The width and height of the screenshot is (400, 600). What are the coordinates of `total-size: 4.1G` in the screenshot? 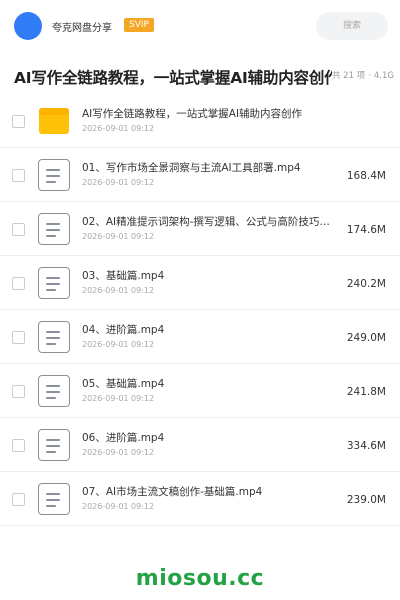 It's located at (383, 76).